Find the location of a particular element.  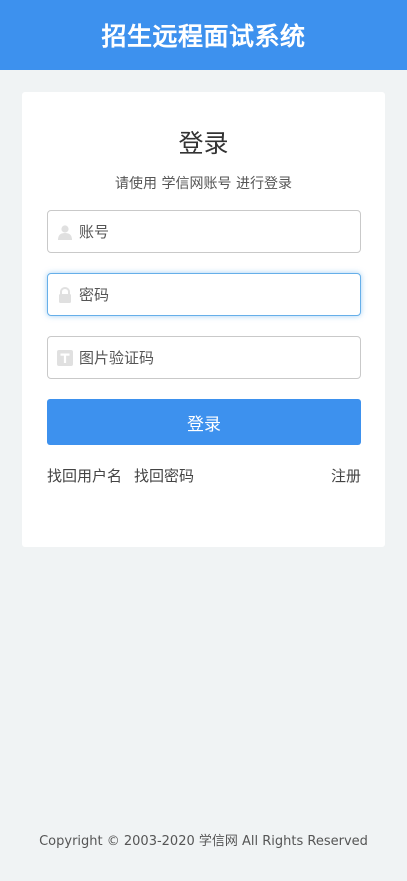

username-input is located at coordinates (214, 231).